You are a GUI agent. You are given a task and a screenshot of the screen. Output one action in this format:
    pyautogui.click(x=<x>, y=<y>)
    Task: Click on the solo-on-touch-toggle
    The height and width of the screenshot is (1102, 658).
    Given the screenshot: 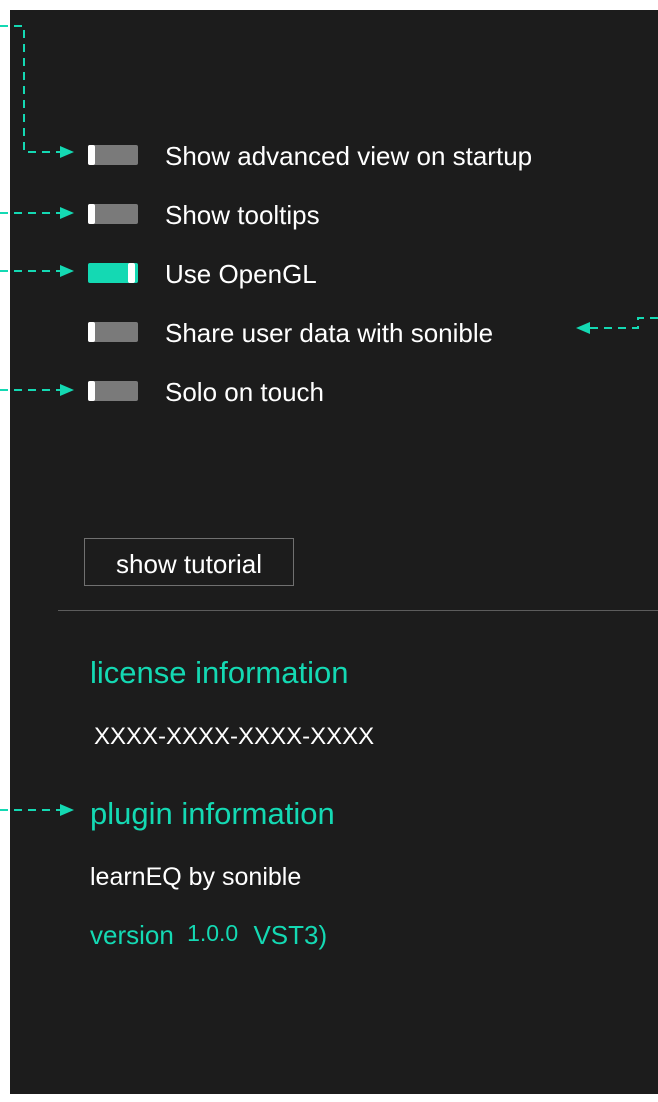 What is the action you would take?
    pyautogui.click(x=113, y=391)
    